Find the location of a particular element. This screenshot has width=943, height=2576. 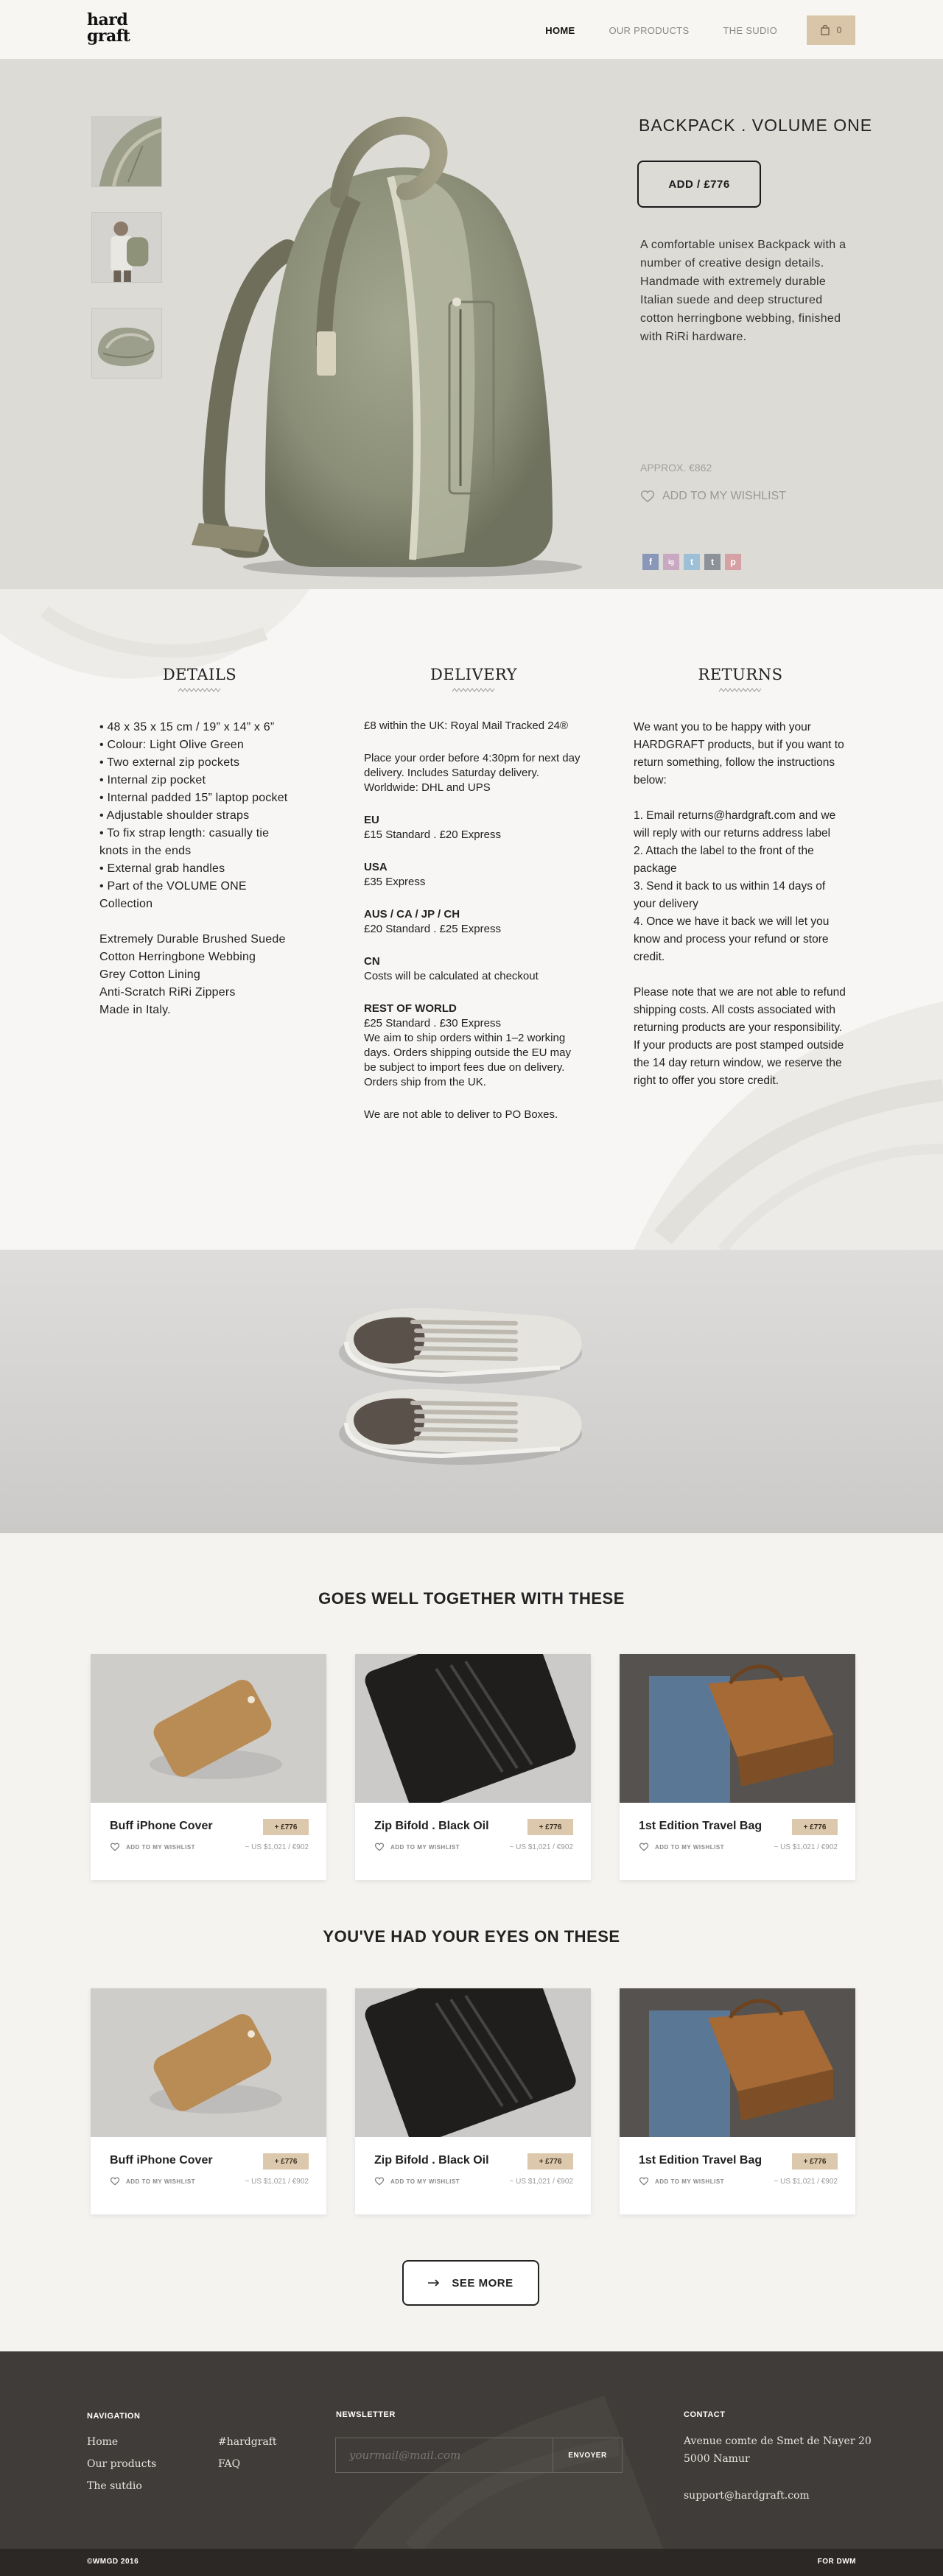

logo: hard graft is located at coordinates (109, 28).